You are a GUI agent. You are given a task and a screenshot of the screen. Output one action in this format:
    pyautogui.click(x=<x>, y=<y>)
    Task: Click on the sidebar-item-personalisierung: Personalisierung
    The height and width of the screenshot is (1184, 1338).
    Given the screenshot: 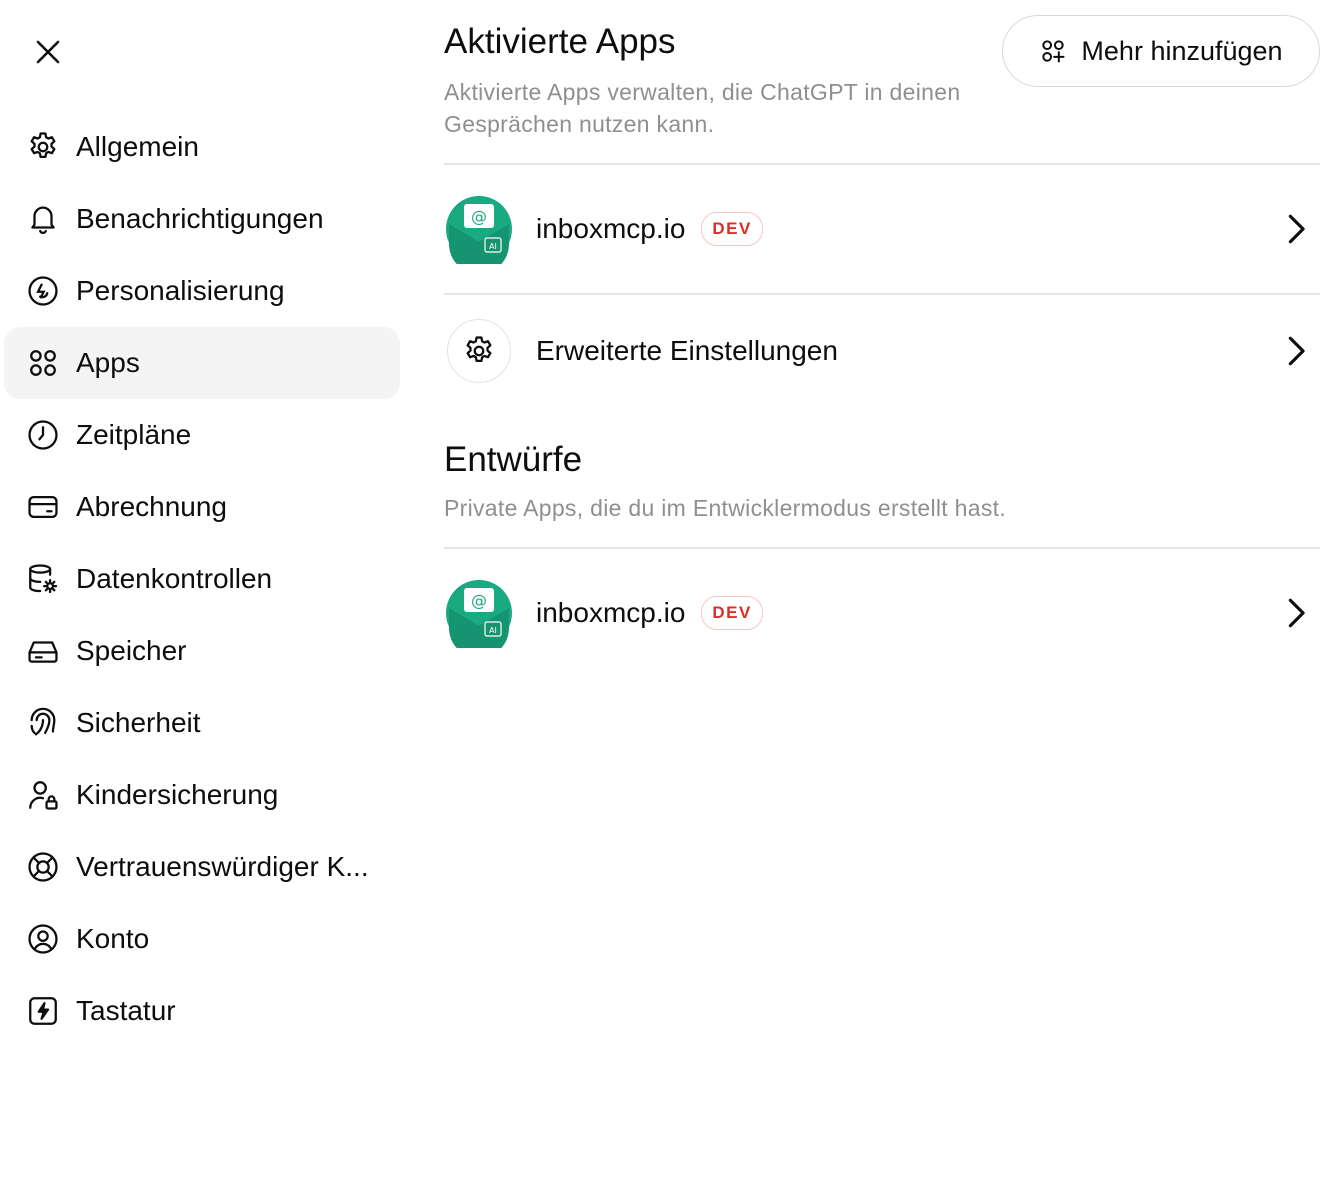 What is the action you would take?
    pyautogui.click(x=202, y=291)
    